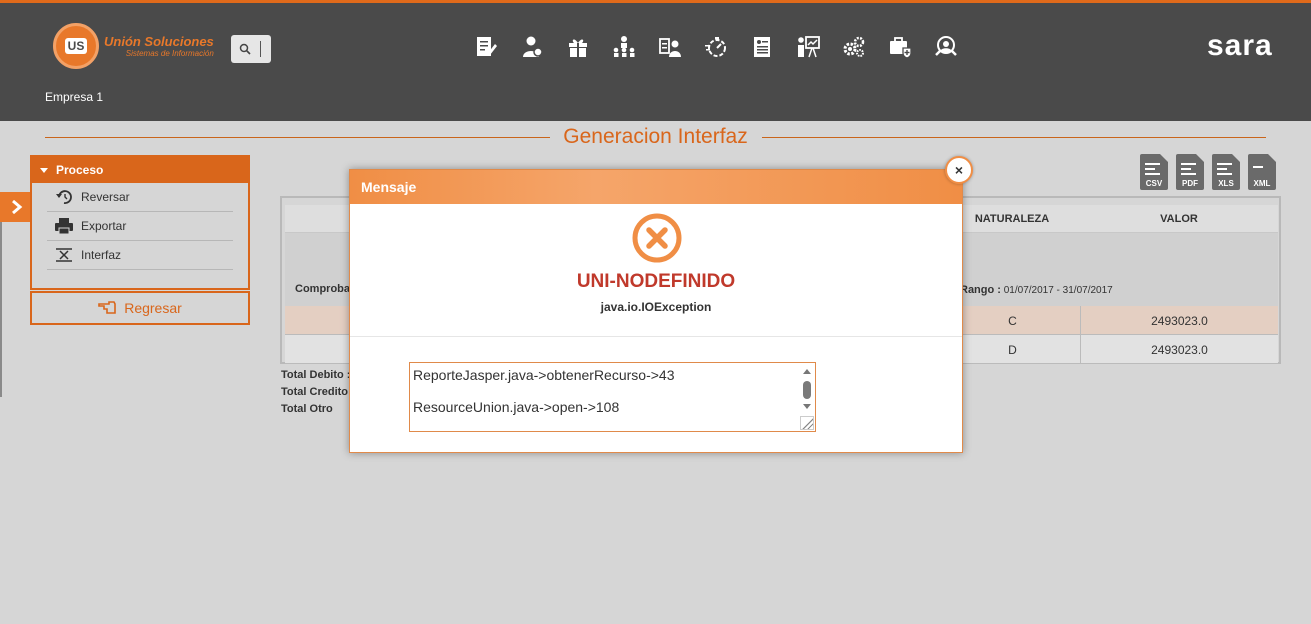 The width and height of the screenshot is (1311, 624). Describe the element at coordinates (104, 226) in the screenshot. I see `menu-item-label: Exportar` at that location.